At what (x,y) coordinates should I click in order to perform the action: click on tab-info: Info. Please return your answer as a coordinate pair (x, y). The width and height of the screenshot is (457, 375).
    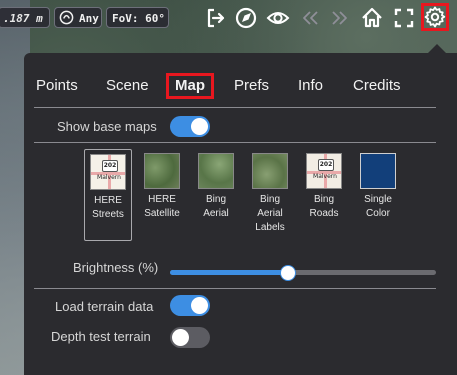
    Looking at the image, I should click on (310, 86).